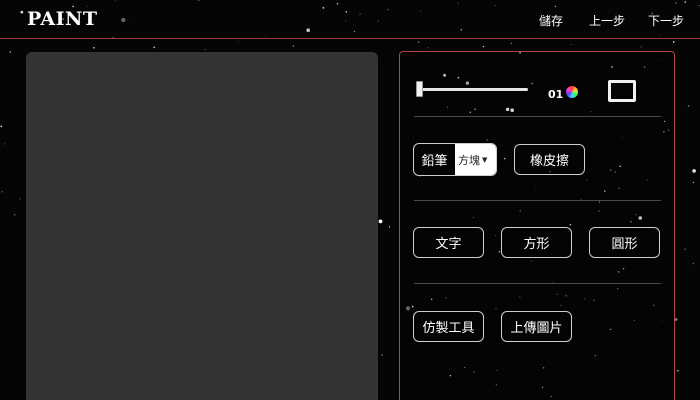 Image resolution: width=700 pixels, height=400 pixels. What do you see at coordinates (536, 242) in the screenshot?
I see `rectangle-tool-button: 方形` at bounding box center [536, 242].